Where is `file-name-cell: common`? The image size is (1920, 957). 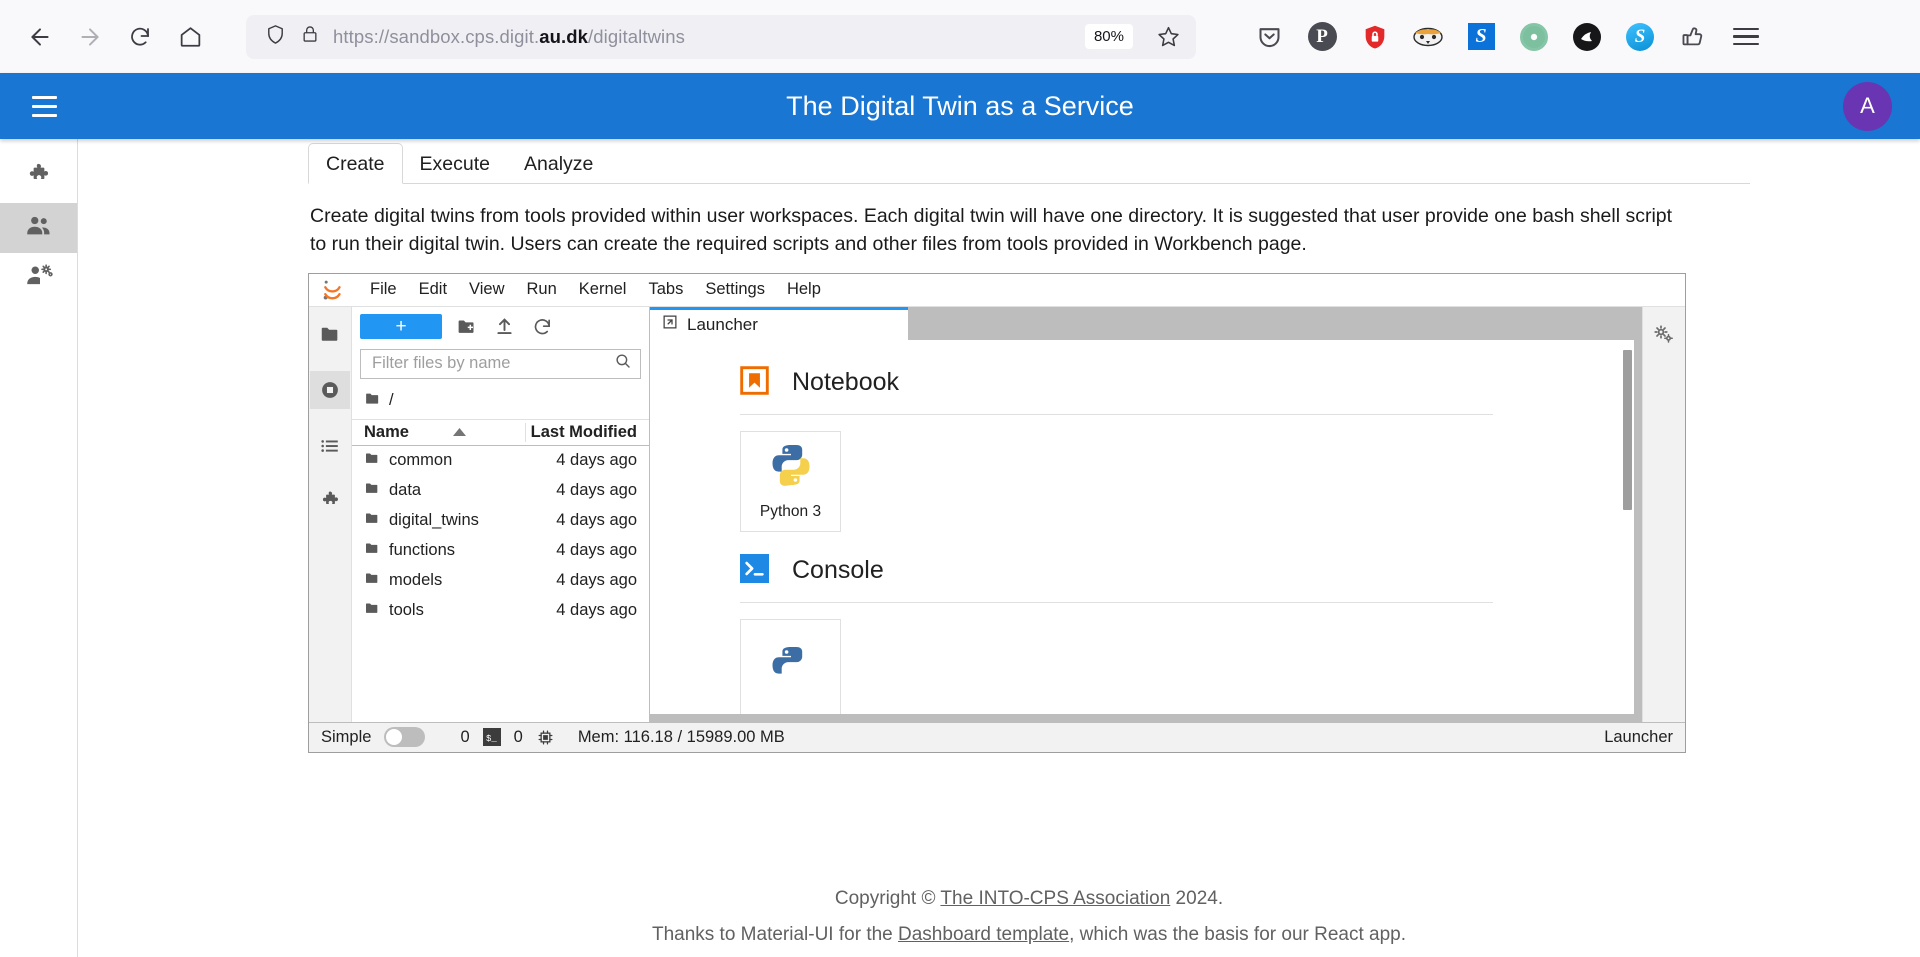
file-name-cell: common is located at coordinates (438, 460).